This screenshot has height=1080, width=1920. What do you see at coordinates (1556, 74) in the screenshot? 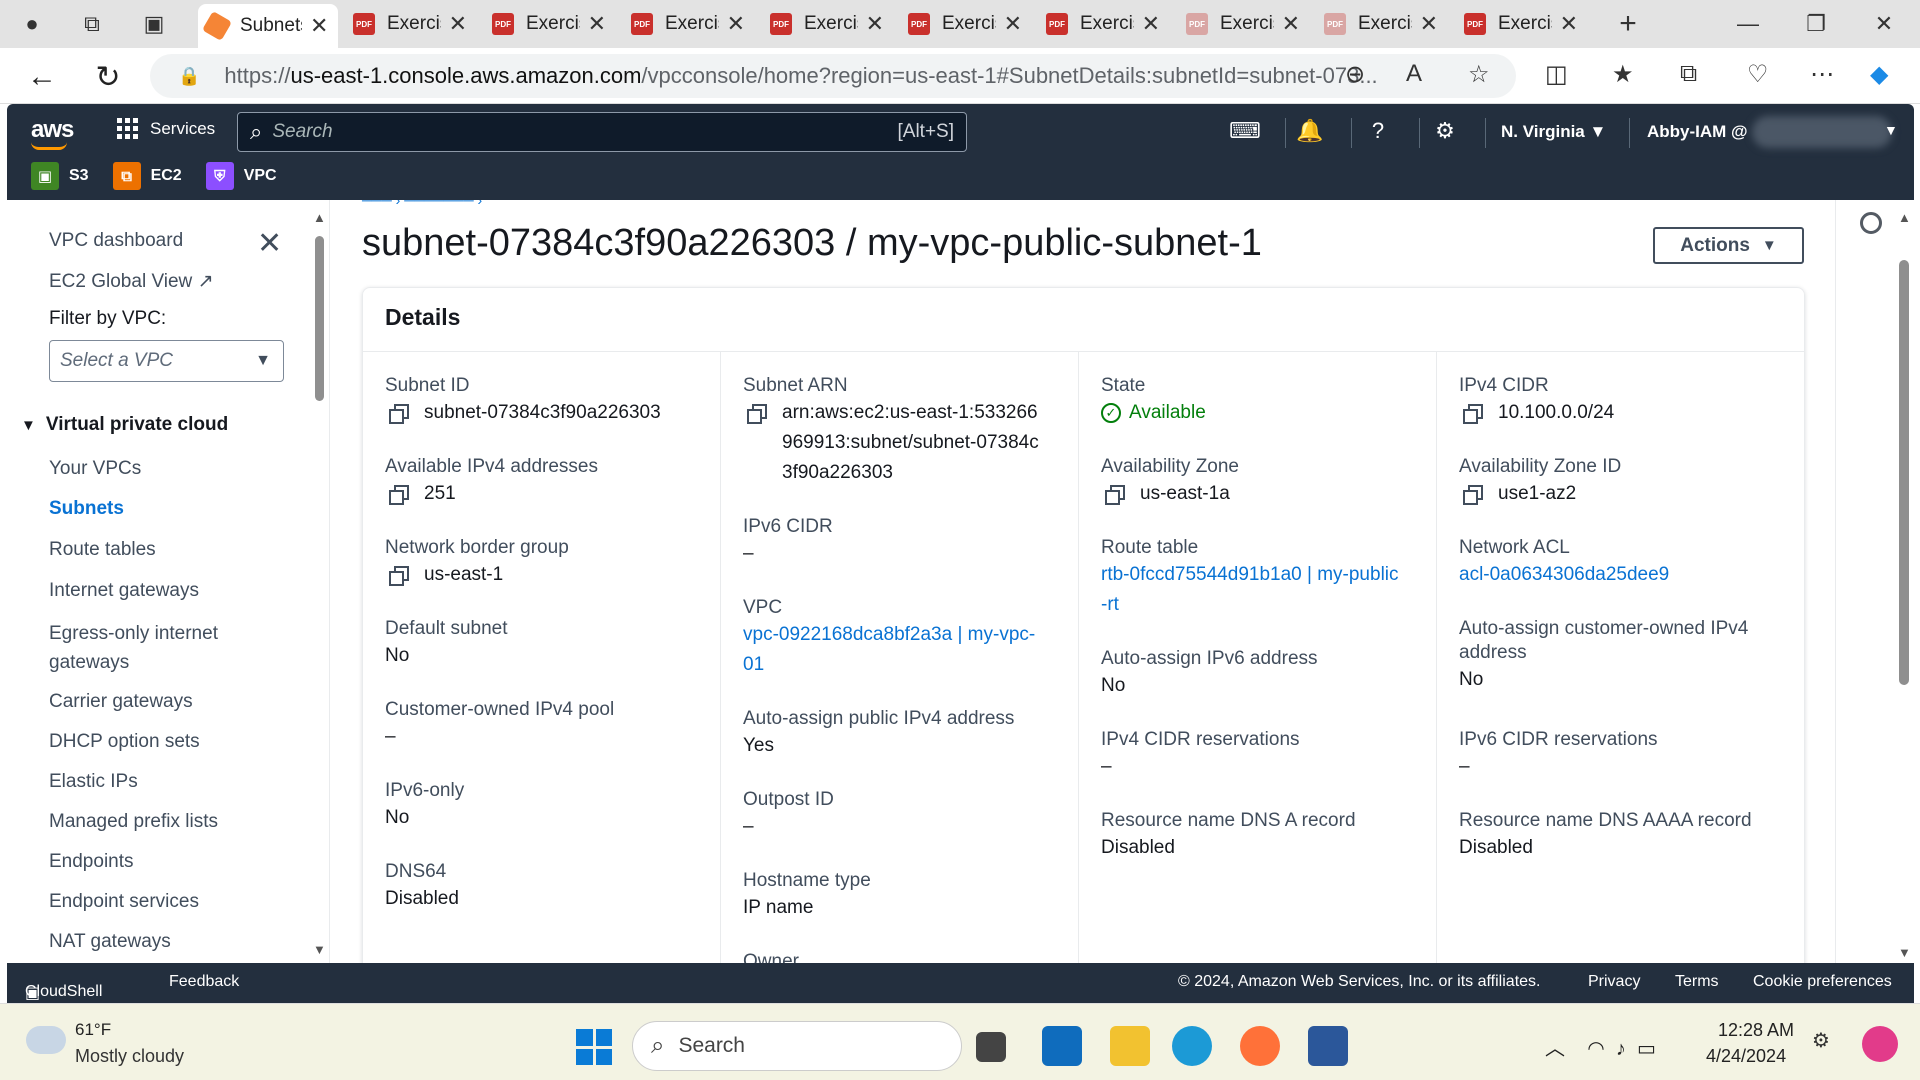
I see `split-screen-icon: ◫` at bounding box center [1556, 74].